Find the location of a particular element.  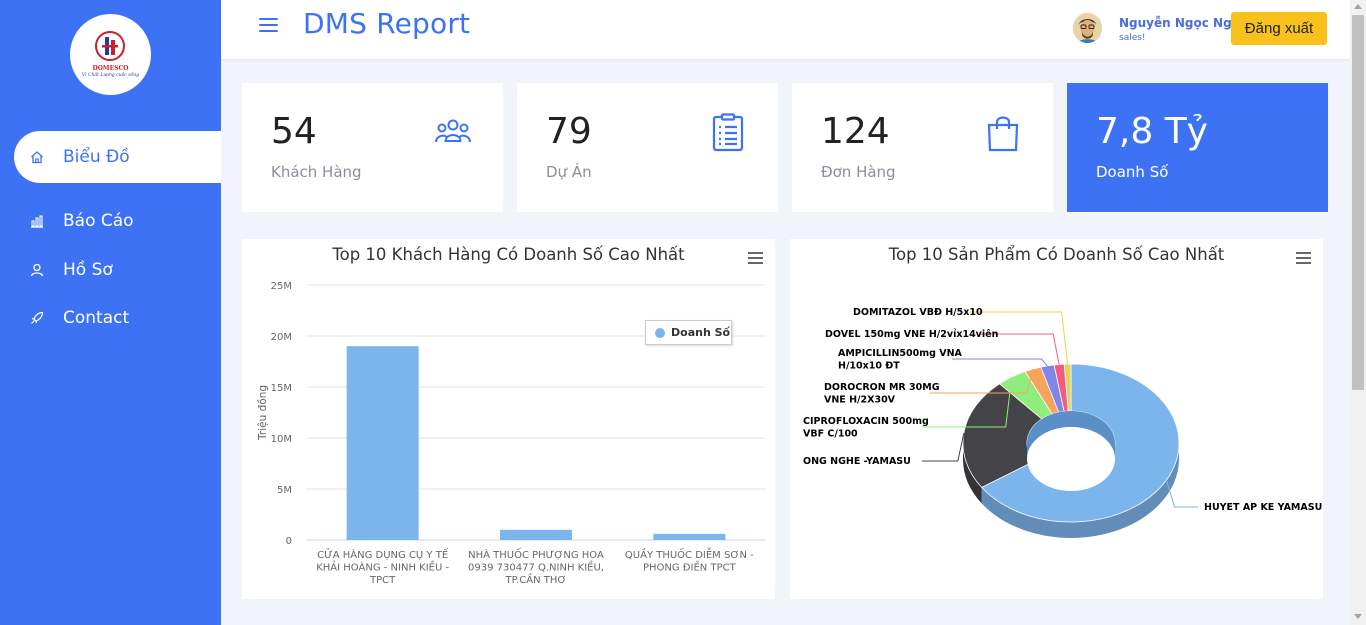

legend-label: Doanh Số is located at coordinates (701, 332).